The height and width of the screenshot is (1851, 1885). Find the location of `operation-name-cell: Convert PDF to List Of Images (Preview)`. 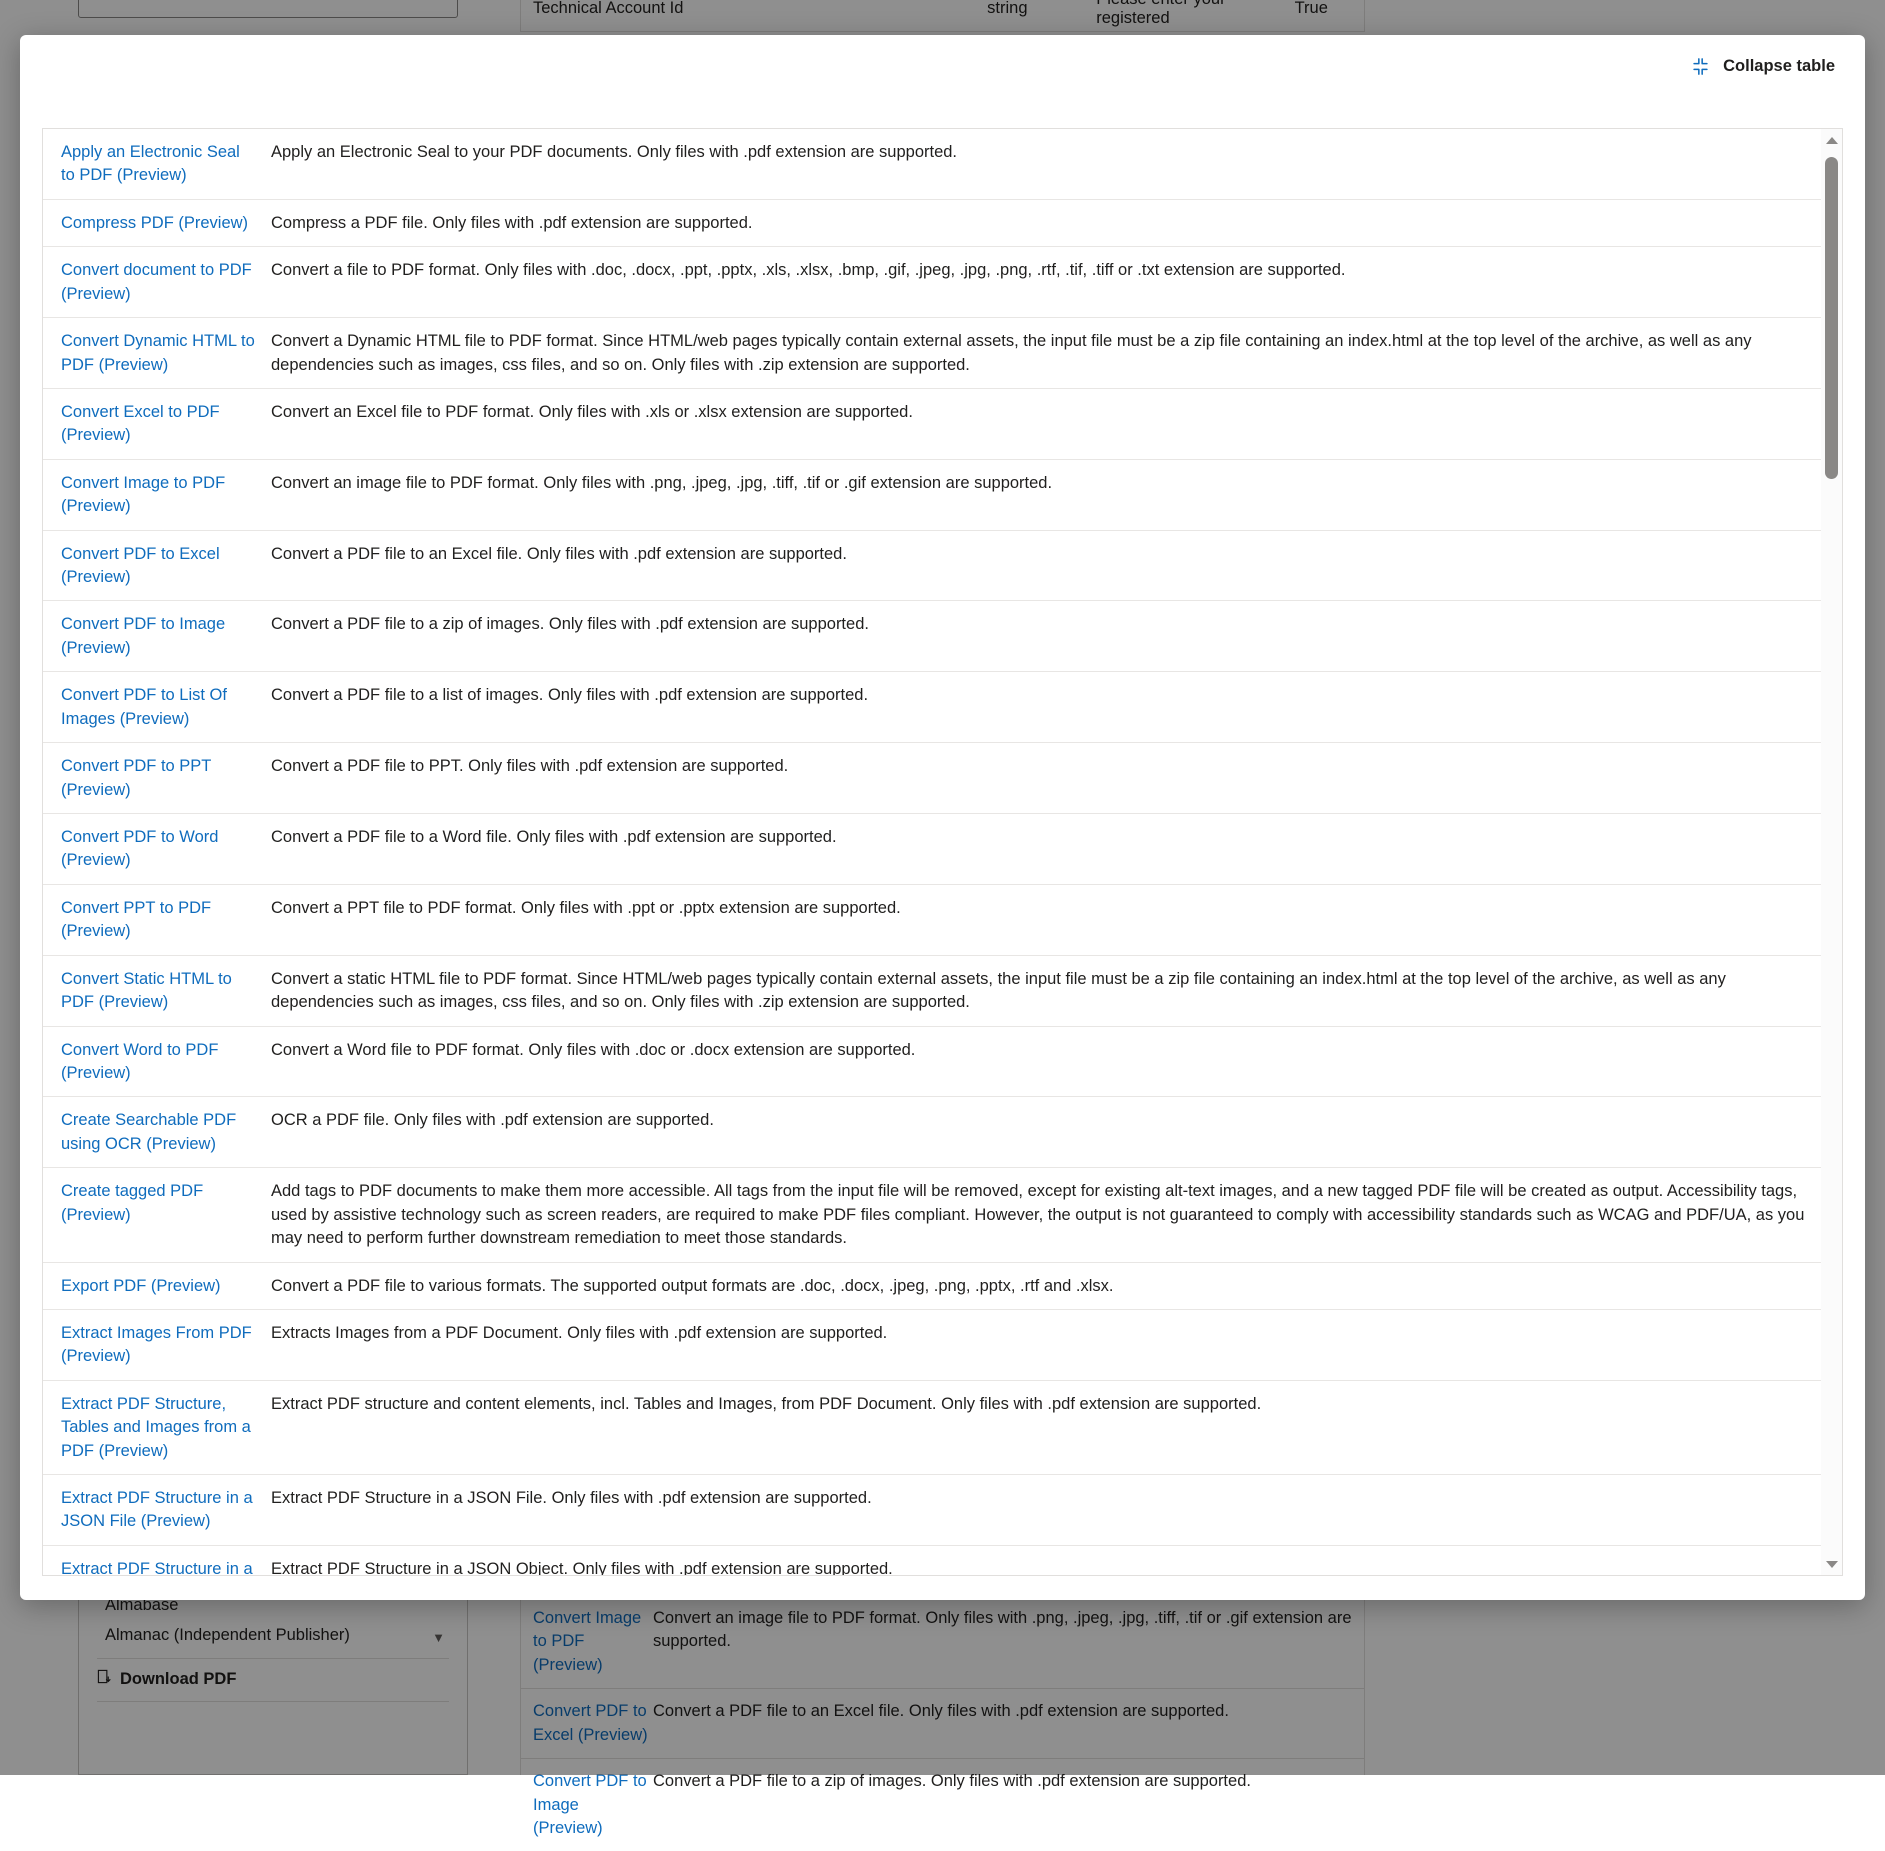

operation-name-cell: Convert PDF to List Of Images (Preview) is located at coordinates (157, 707).